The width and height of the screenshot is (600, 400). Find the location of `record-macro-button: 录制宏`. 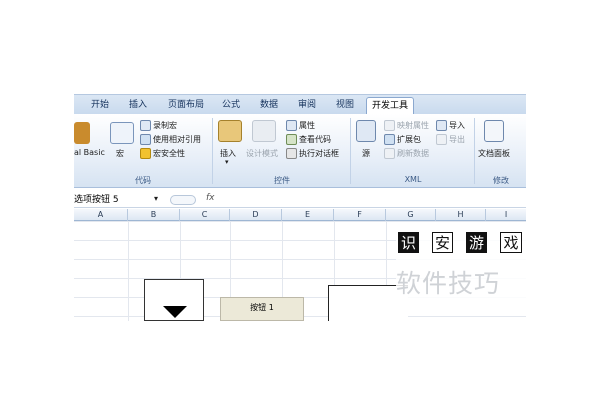

record-macro-button: 录制宏 is located at coordinates (165, 125).